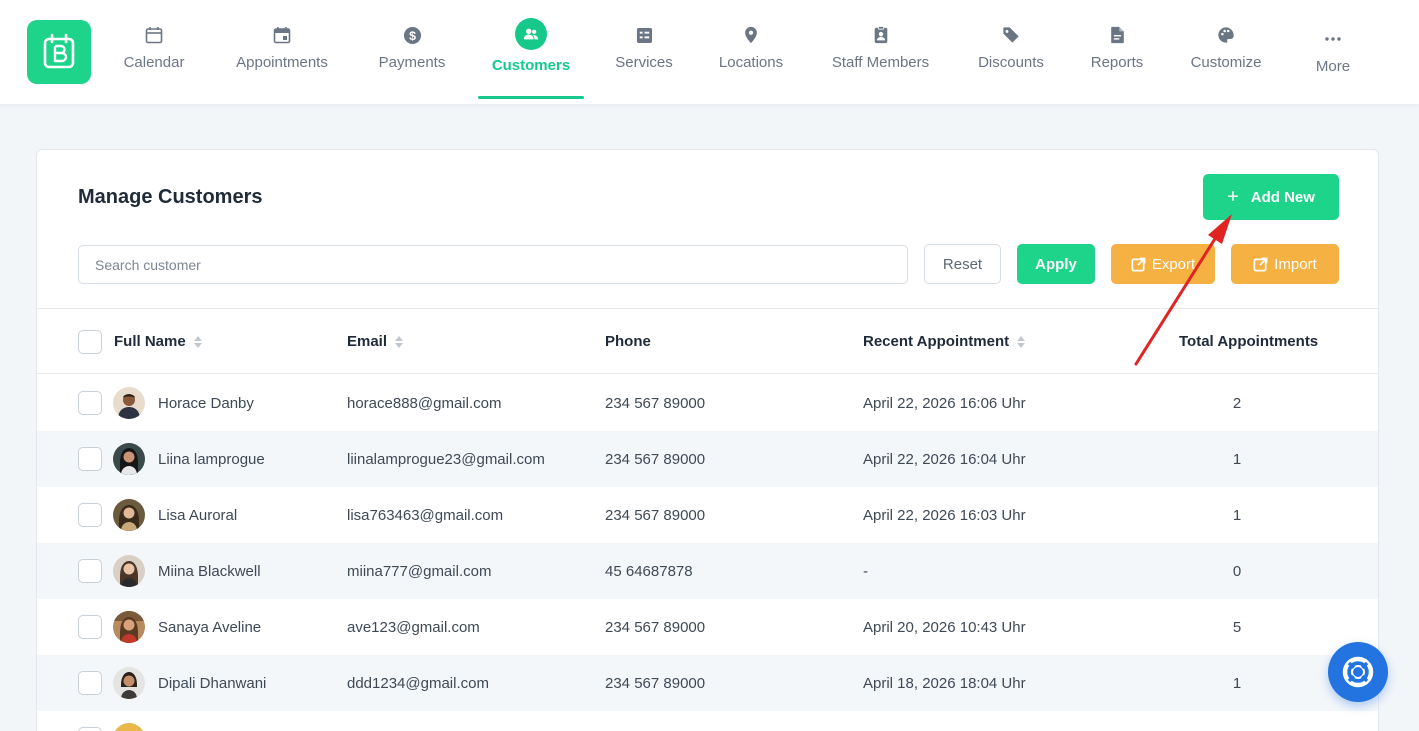 This screenshot has width=1419, height=731. I want to click on palette-icon, so click(1226, 35).